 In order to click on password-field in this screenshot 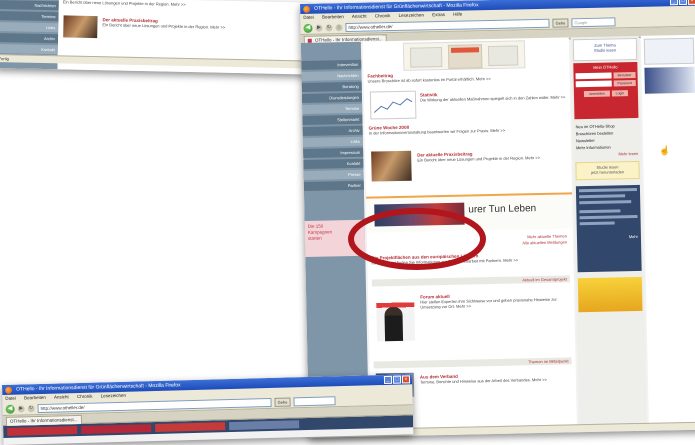, I will do `click(593, 84)`.